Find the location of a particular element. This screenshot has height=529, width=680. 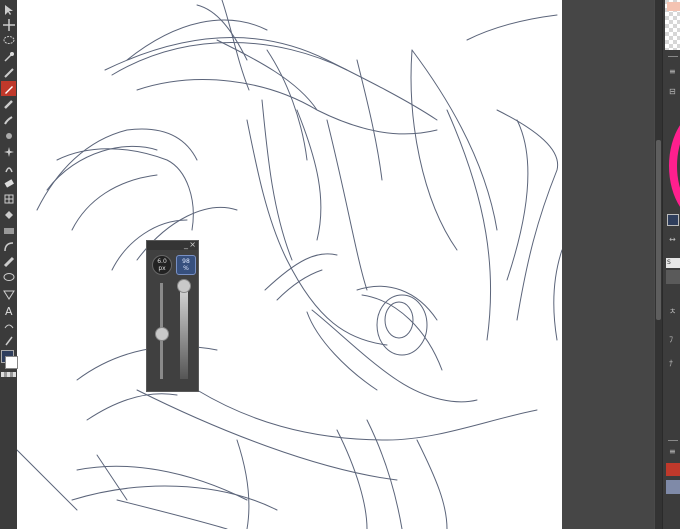

pencil-icon is located at coordinates (8, 104).